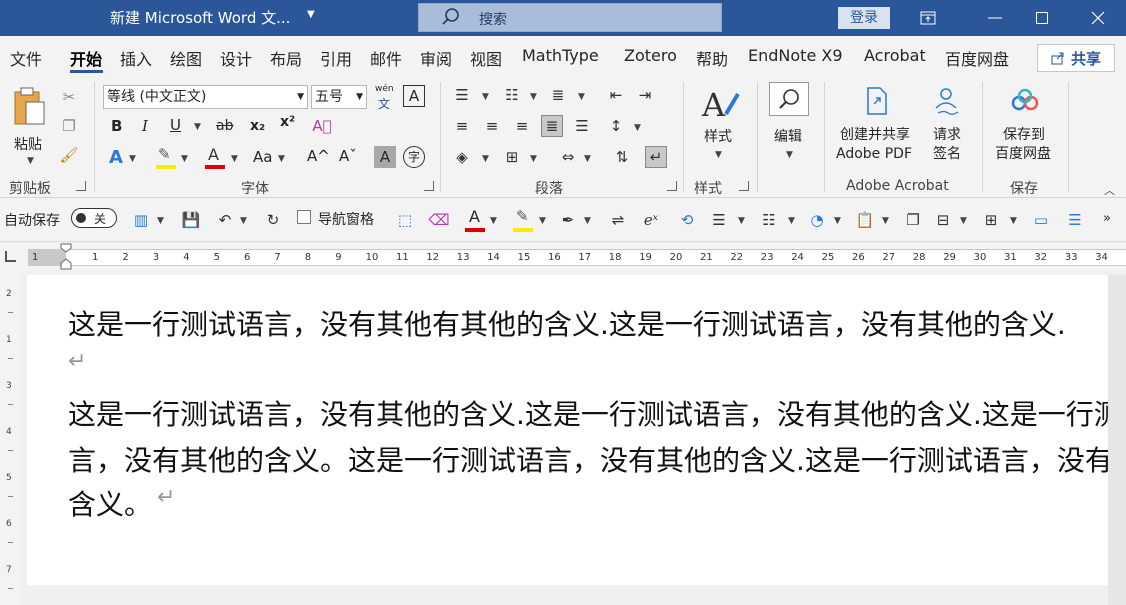 The image size is (1126, 605). I want to click on align-center-icon: ≡, so click(492, 126).